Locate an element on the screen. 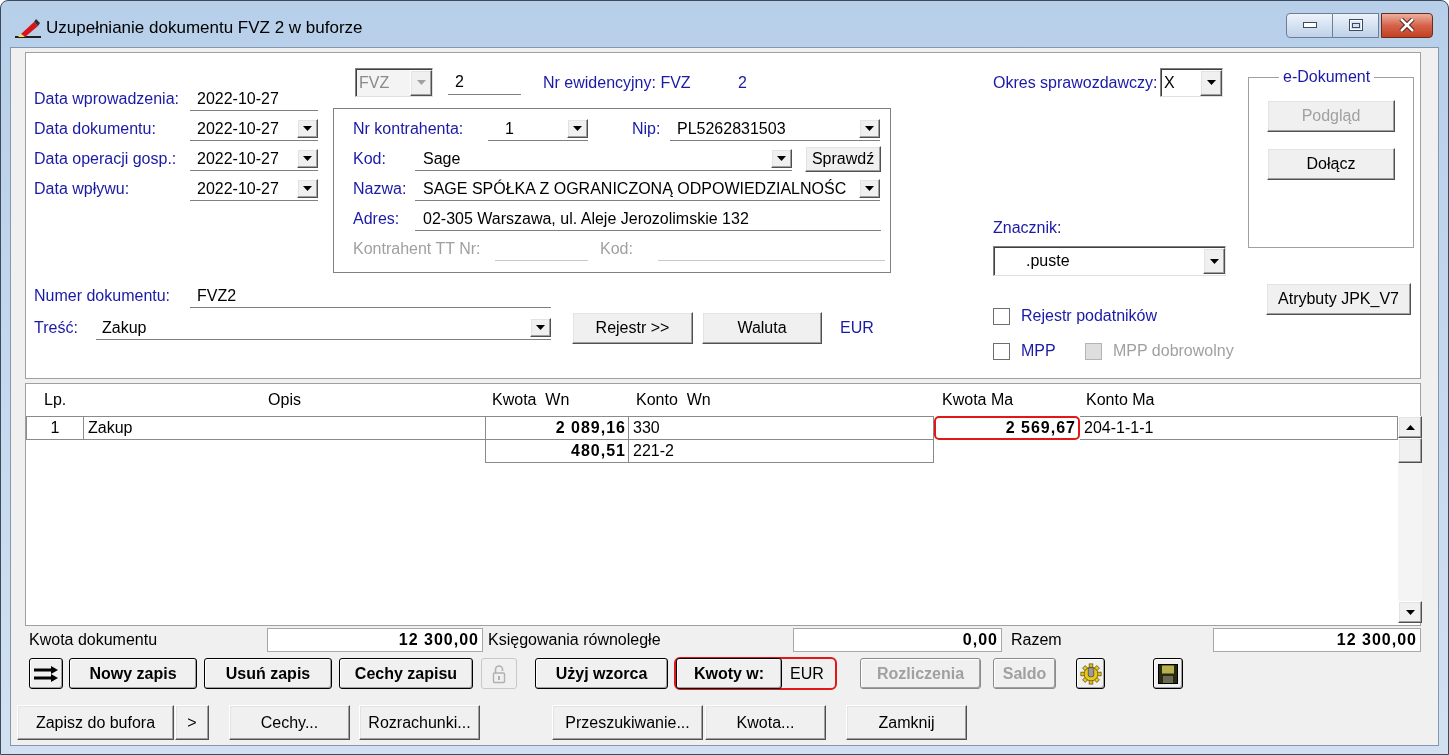  close-icon is located at coordinates (1407, 25).